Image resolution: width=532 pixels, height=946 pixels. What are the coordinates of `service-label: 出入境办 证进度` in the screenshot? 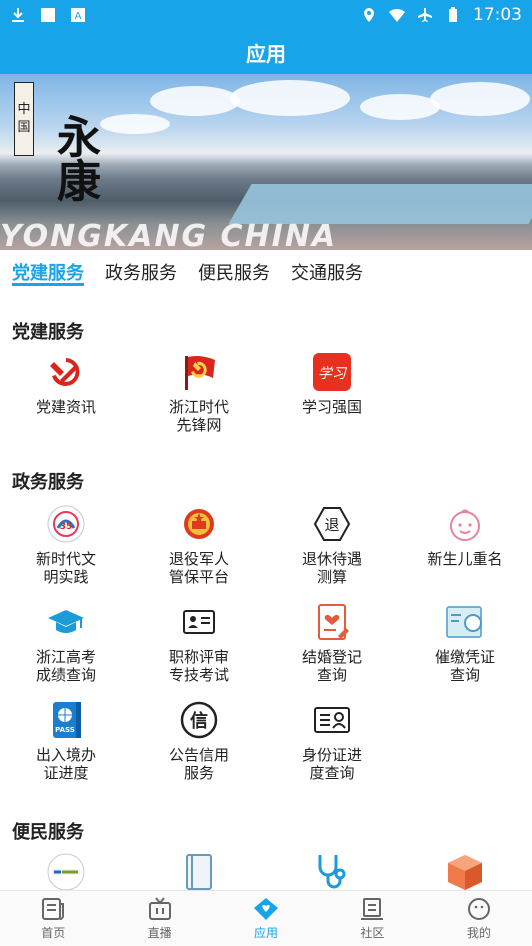 It's located at (65, 764).